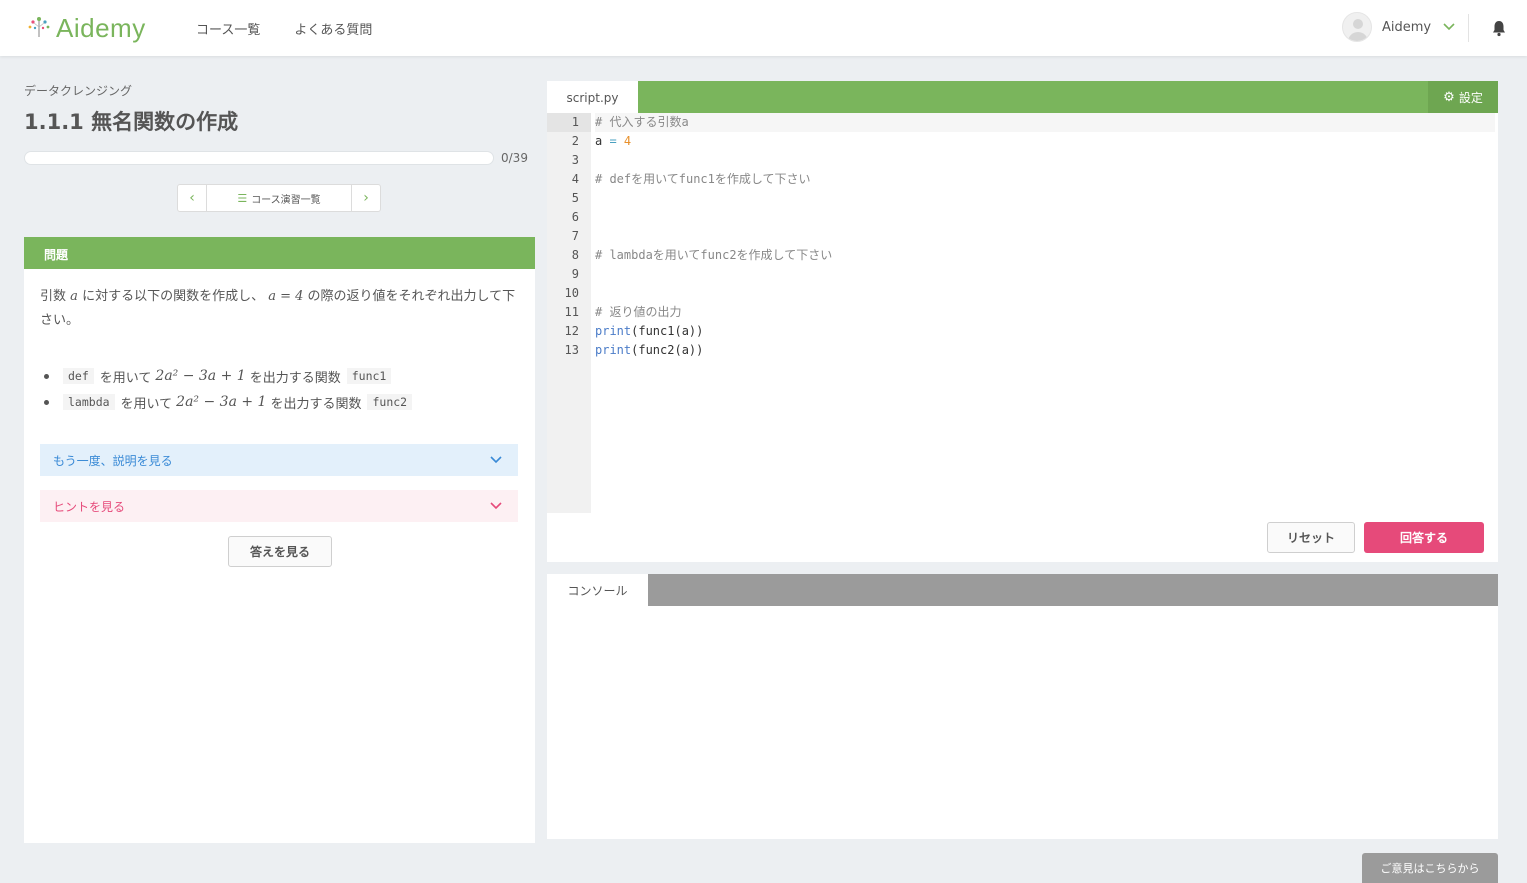  I want to click on problem-heading: 問題, so click(279, 253).